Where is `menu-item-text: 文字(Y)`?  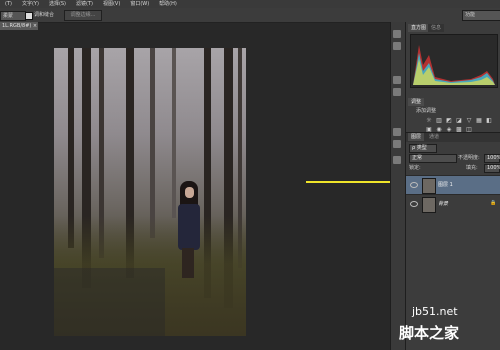 menu-item-text: 文字(Y) is located at coordinates (30, 4).